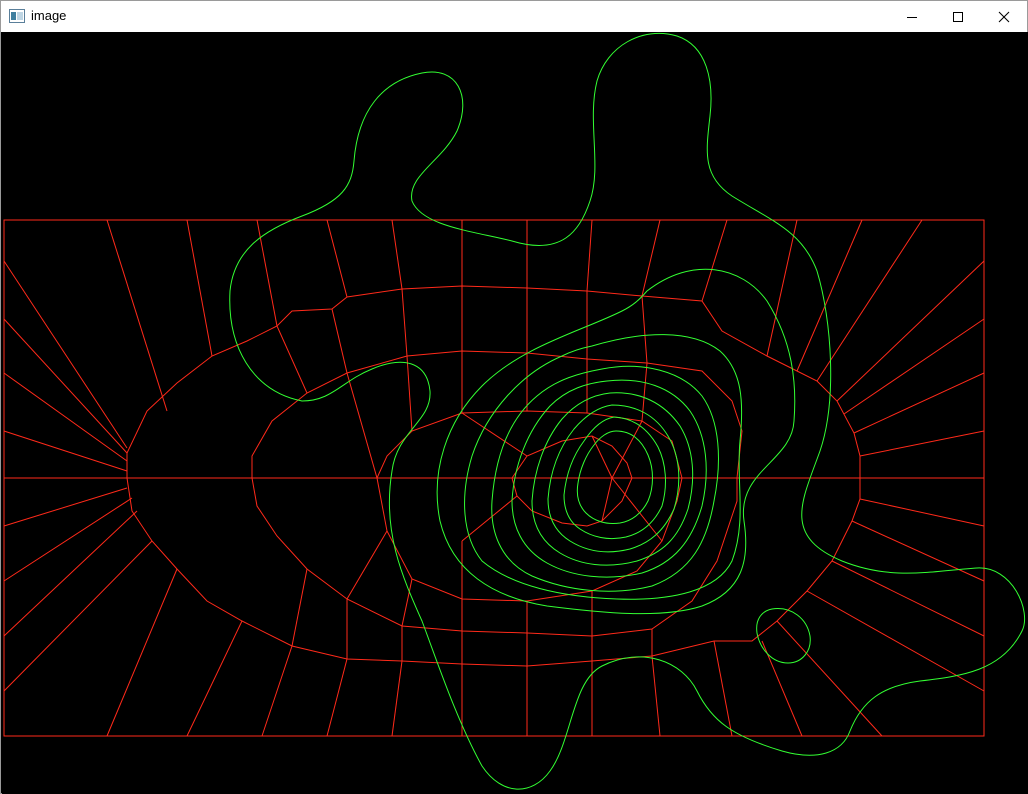 This screenshot has height=794, width=1028. What do you see at coordinates (49, 15) in the screenshot?
I see `window-title: image` at bounding box center [49, 15].